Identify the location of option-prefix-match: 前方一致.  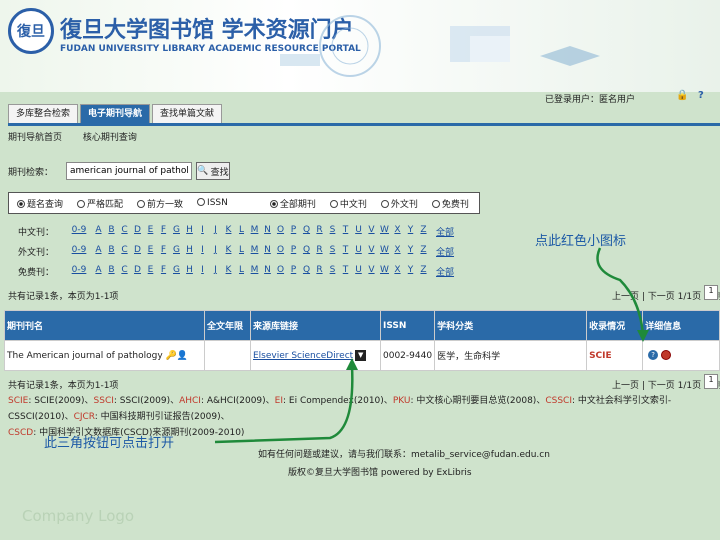
(160, 203).